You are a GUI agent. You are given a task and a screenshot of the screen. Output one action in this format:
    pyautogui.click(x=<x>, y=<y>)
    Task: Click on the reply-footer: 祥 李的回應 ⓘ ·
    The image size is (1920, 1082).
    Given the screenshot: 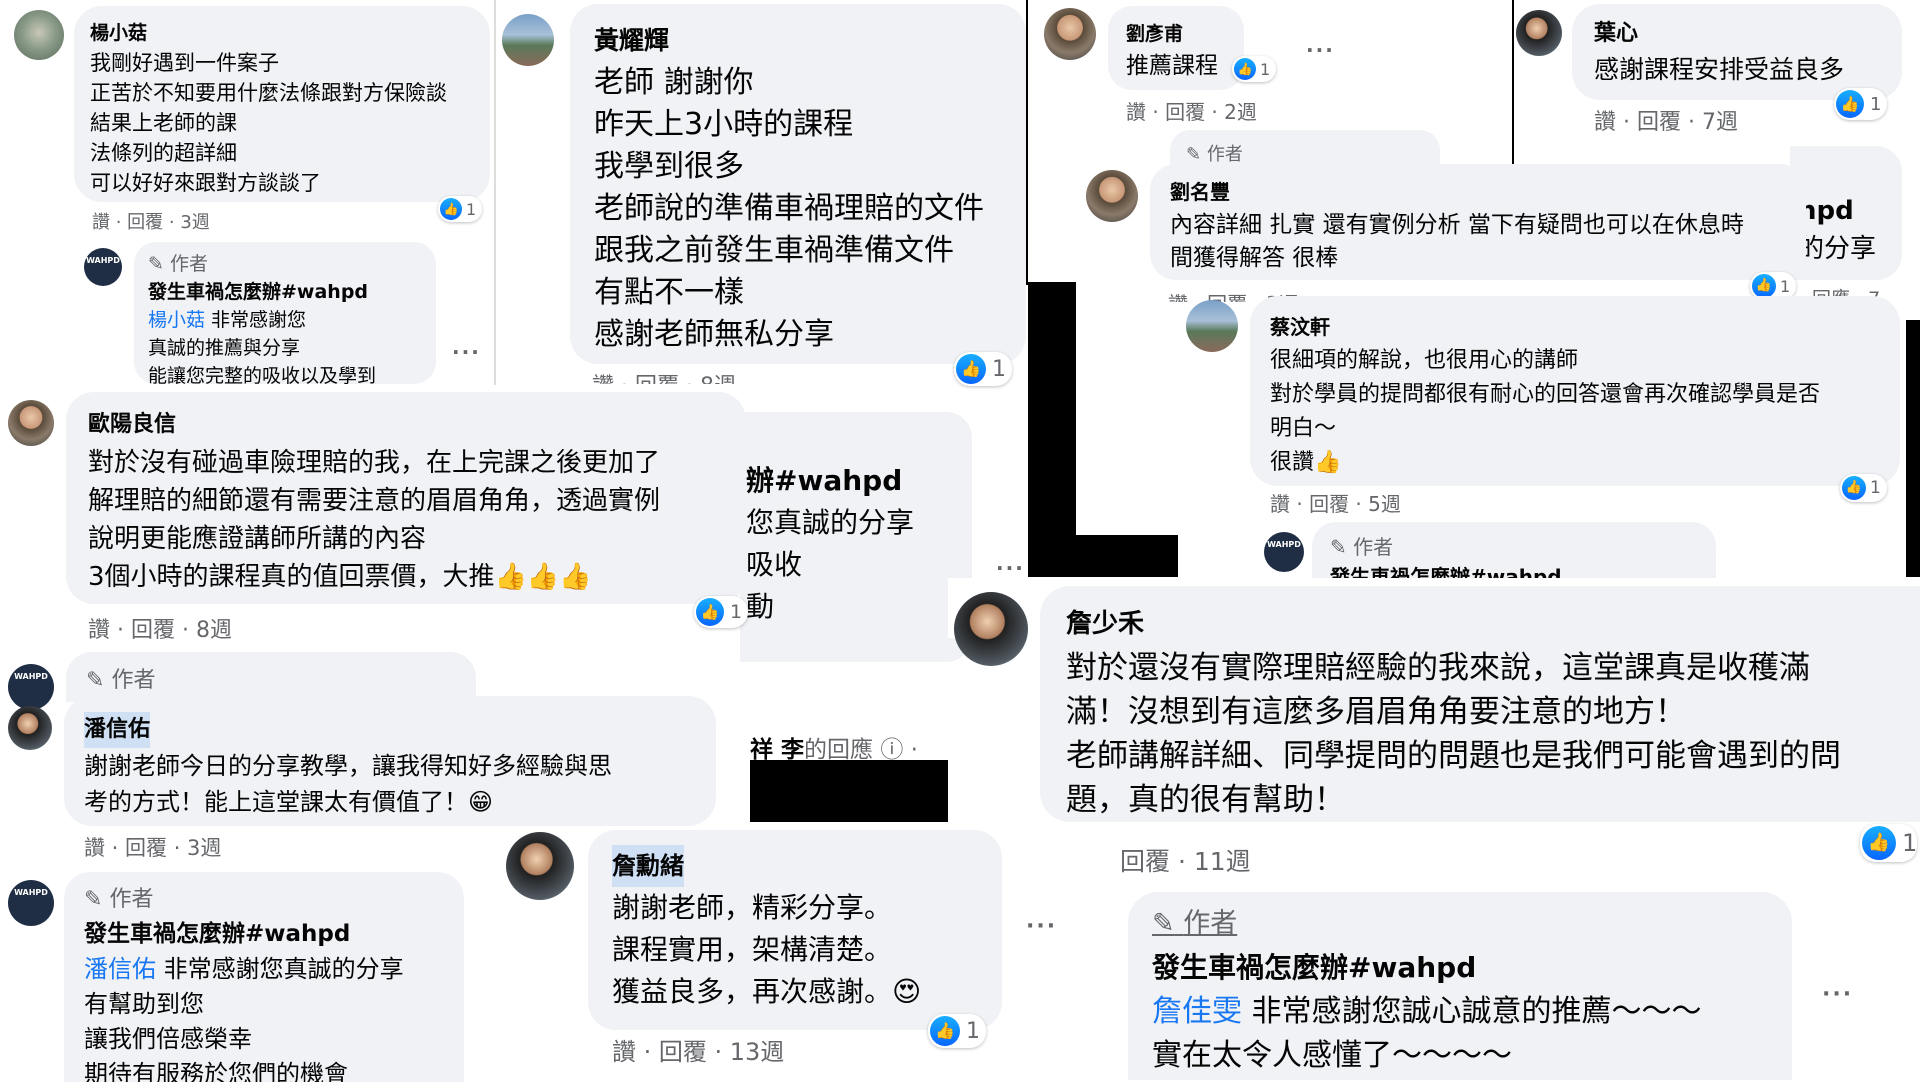 What is the action you would take?
    pyautogui.click(x=834, y=747)
    